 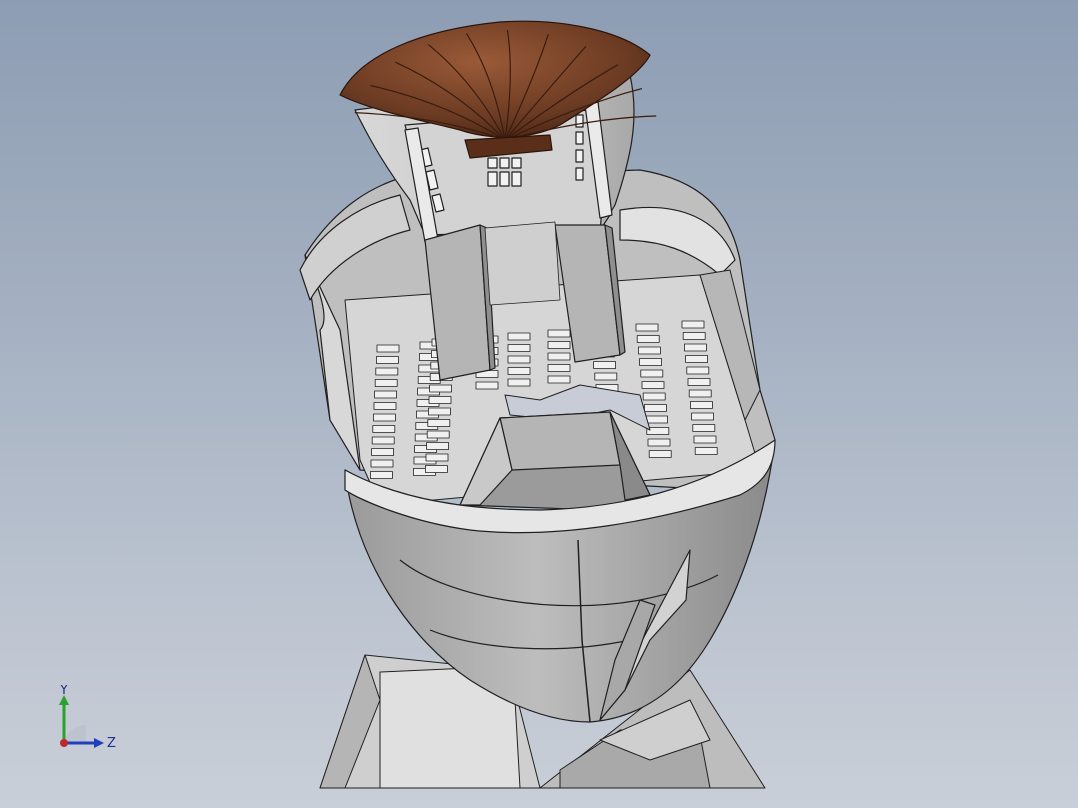 I want to click on coordinate-triad: Y Z, so click(x=87, y=718).